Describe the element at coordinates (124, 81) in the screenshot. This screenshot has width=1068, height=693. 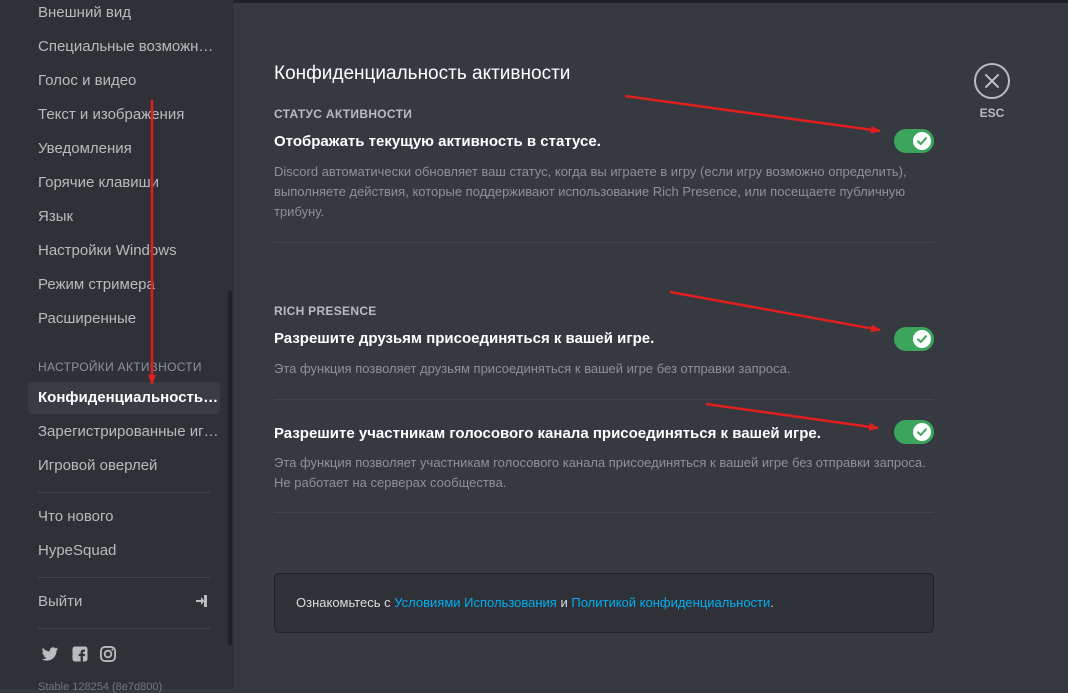
I see `sidebar-item-voice-video: Голос и видео` at that location.